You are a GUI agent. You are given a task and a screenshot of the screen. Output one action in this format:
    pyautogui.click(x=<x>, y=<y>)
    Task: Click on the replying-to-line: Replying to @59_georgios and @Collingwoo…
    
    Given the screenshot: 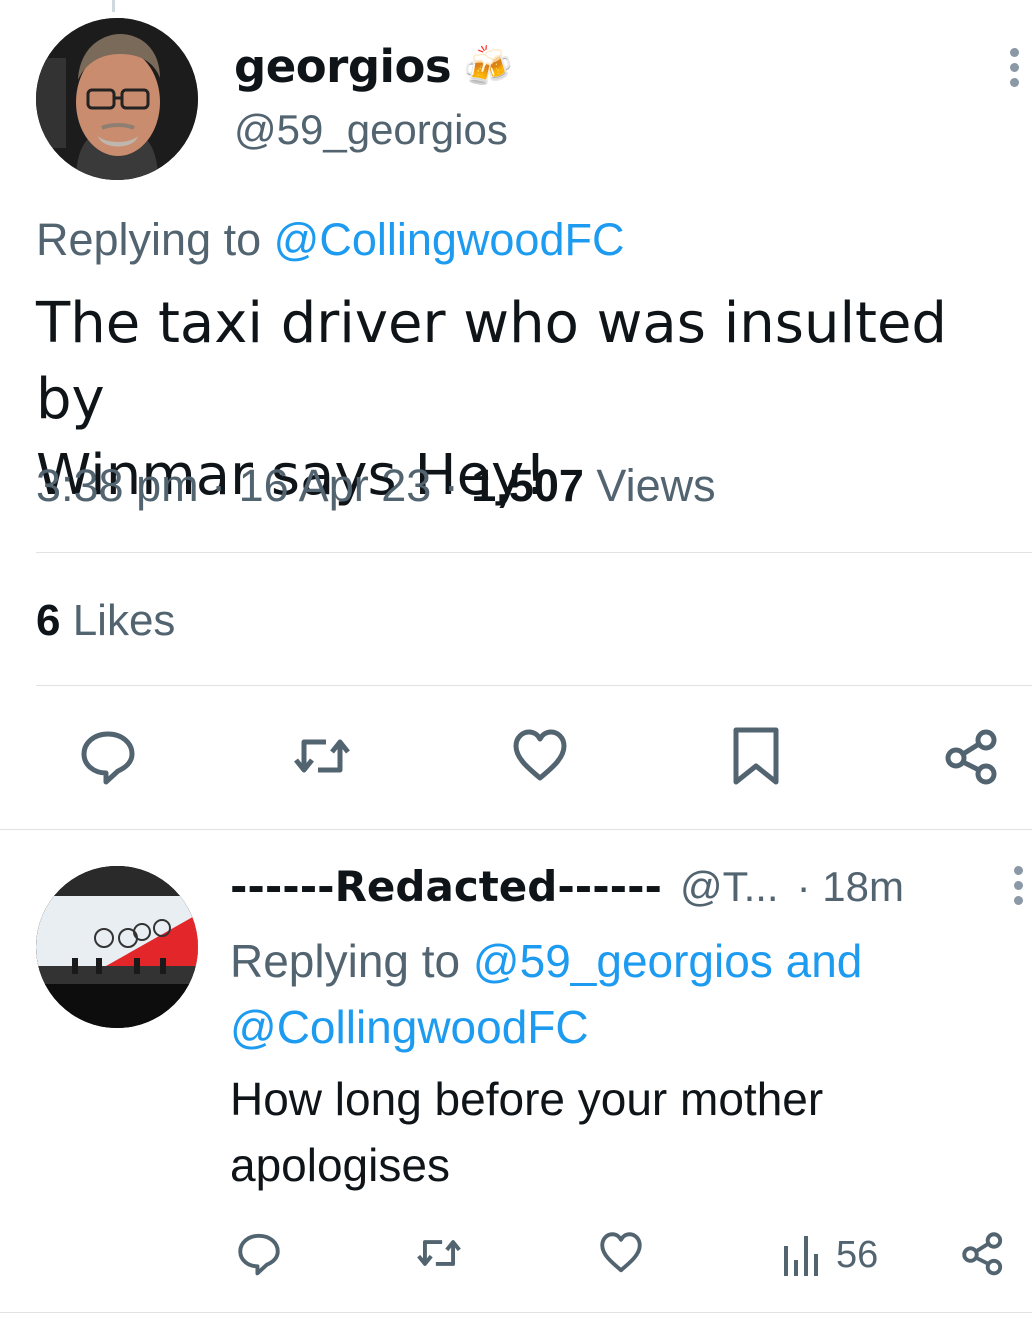 What is the action you would take?
    pyautogui.click(x=620, y=994)
    